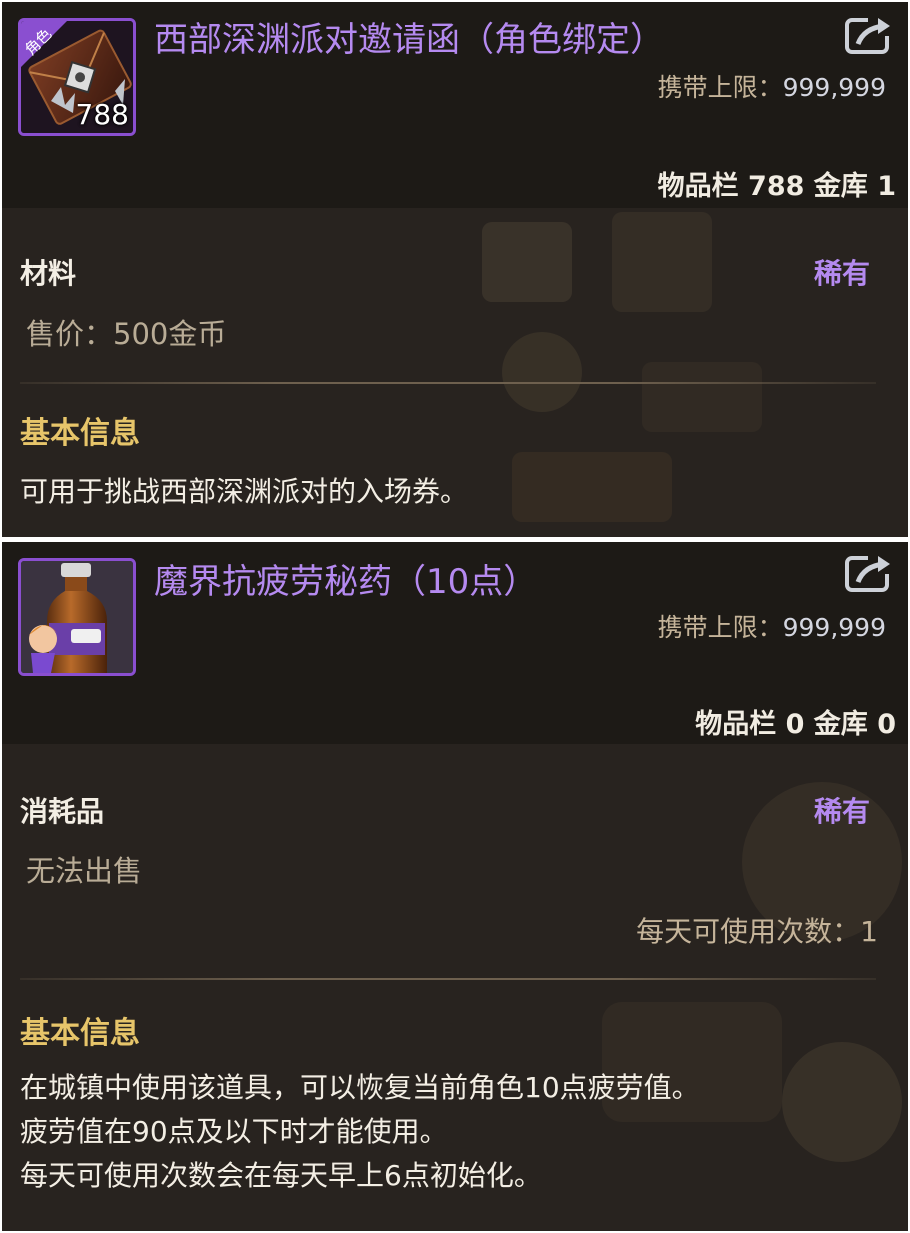 The image size is (910, 1233). What do you see at coordinates (795, 724) in the screenshot?
I see `inventory-counts: 物品栏 0 金库 0` at bounding box center [795, 724].